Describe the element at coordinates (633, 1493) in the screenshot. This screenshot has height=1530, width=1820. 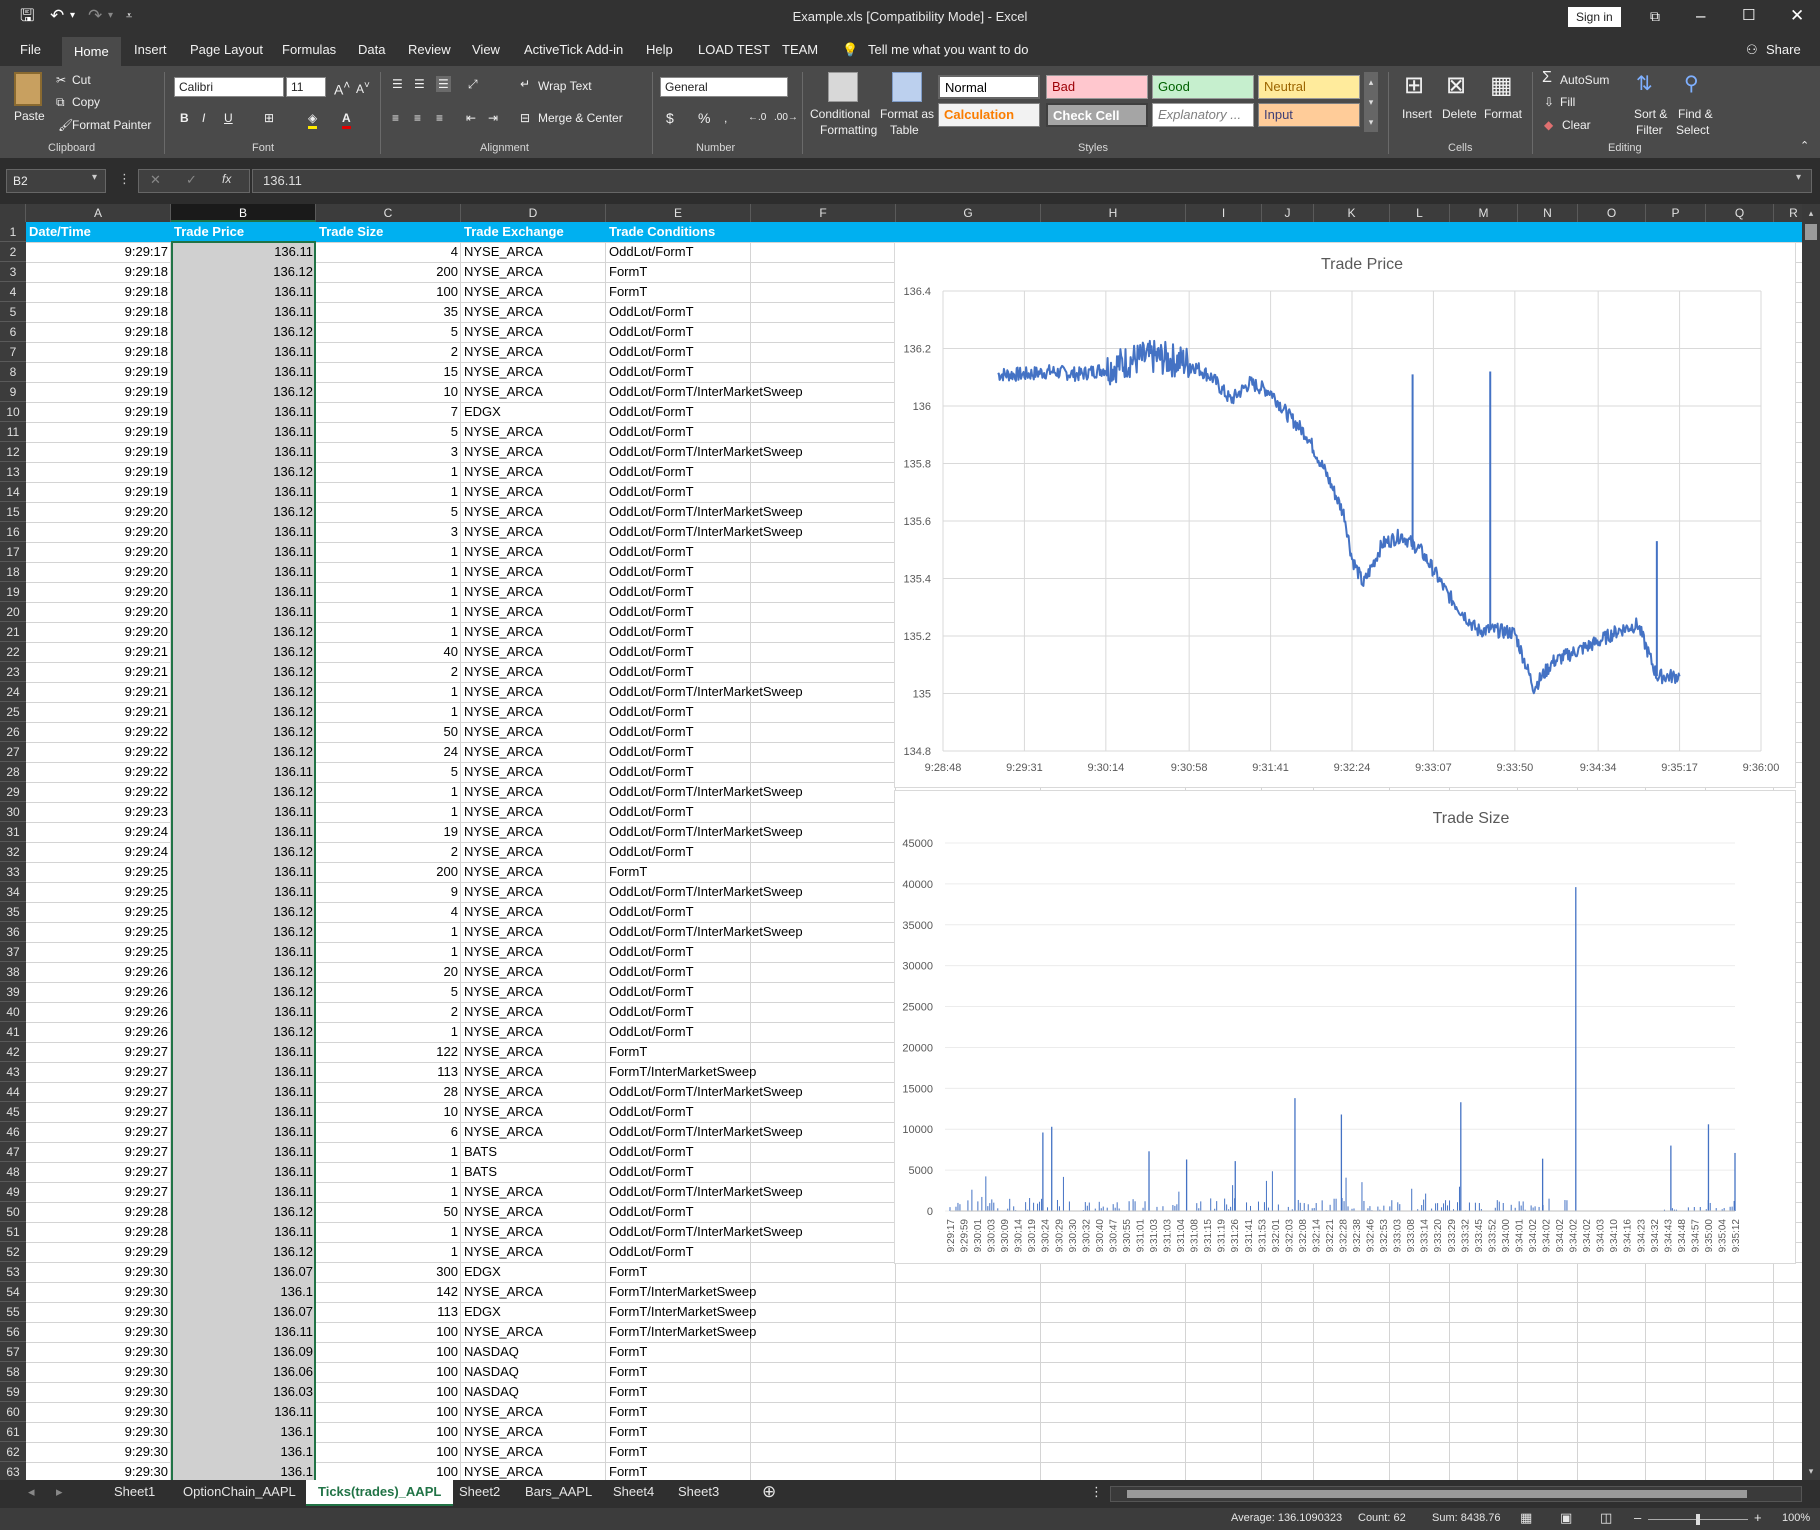
I see `sheet-tab-sheet4: Sheet4` at that location.